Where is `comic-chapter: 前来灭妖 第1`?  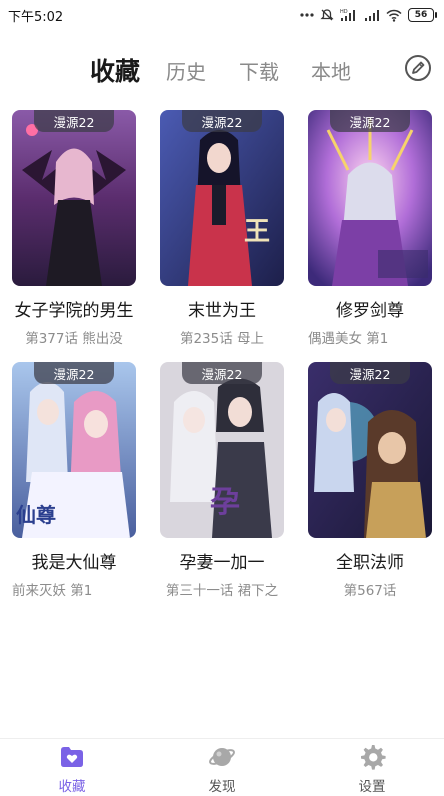
comic-chapter: 前来灭妖 第1 is located at coordinates (52, 591).